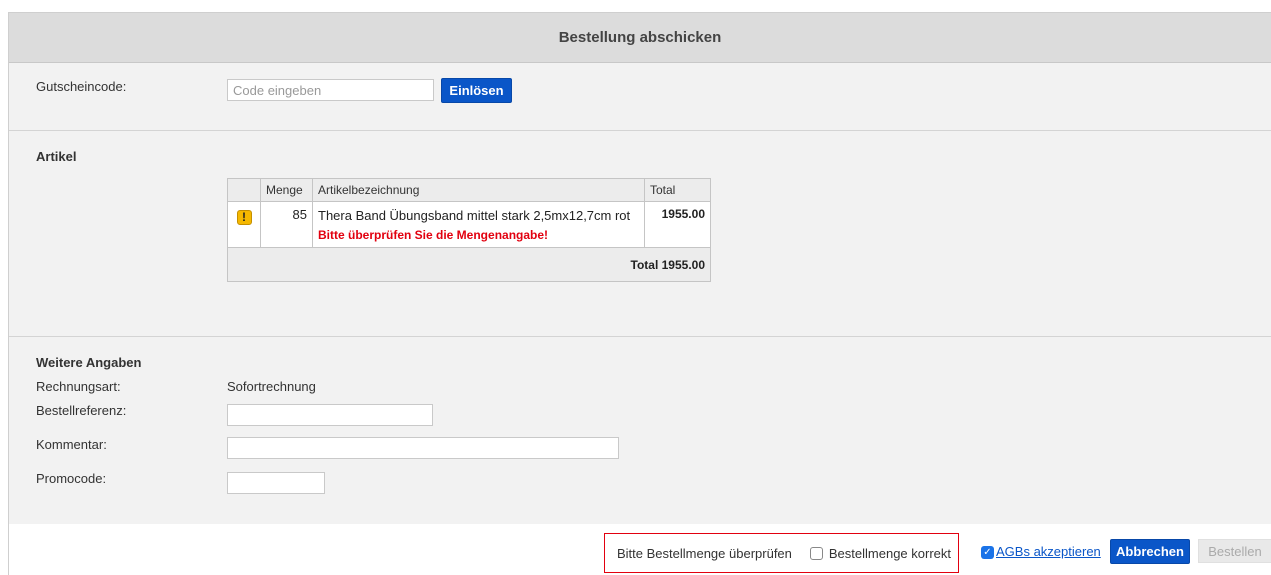 Image resolution: width=1271 pixels, height=575 pixels. What do you see at coordinates (423, 448) in the screenshot?
I see `comment-input` at bounding box center [423, 448].